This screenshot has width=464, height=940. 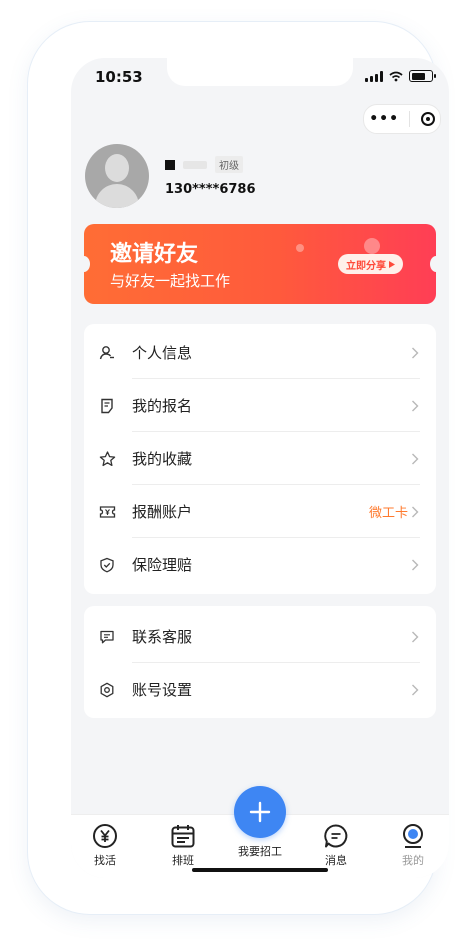 What do you see at coordinates (107, 353) in the screenshot?
I see `person-icon` at bounding box center [107, 353].